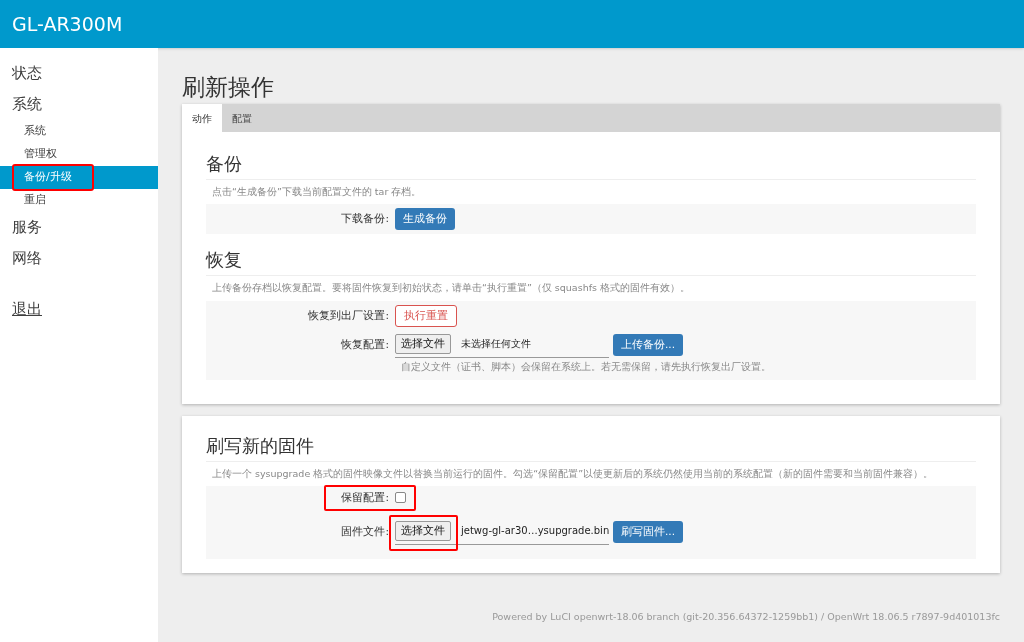 The width and height of the screenshot is (1024, 642). What do you see at coordinates (591, 447) in the screenshot?
I see `section-title: 刷写新的固件` at bounding box center [591, 447].